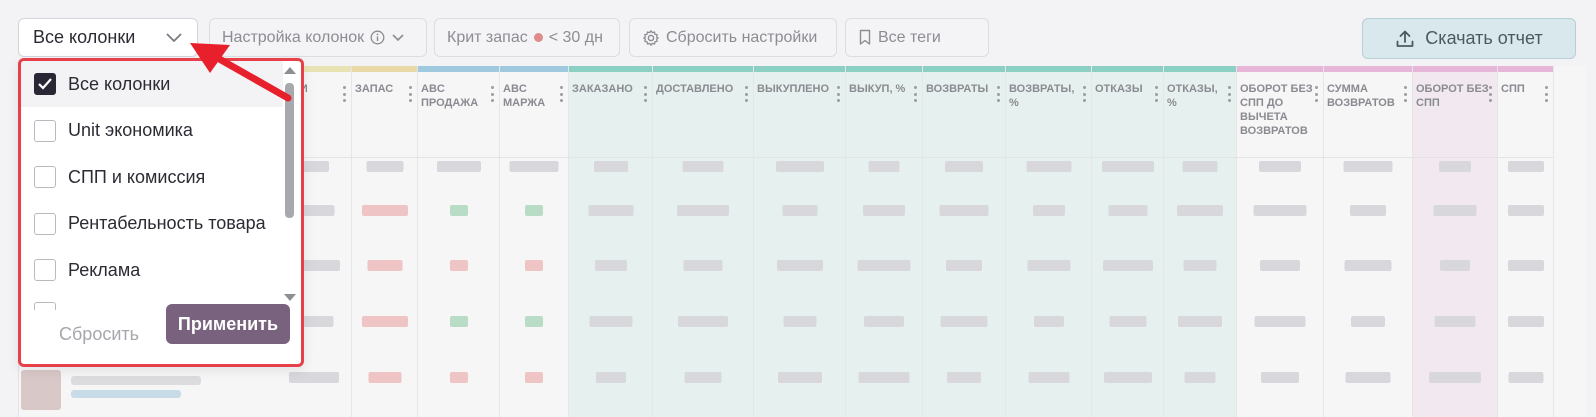 Image resolution: width=1596 pixels, height=417 pixels. Describe the element at coordinates (1525, 115) in the screenshot. I see `column-header: СПП` at that location.